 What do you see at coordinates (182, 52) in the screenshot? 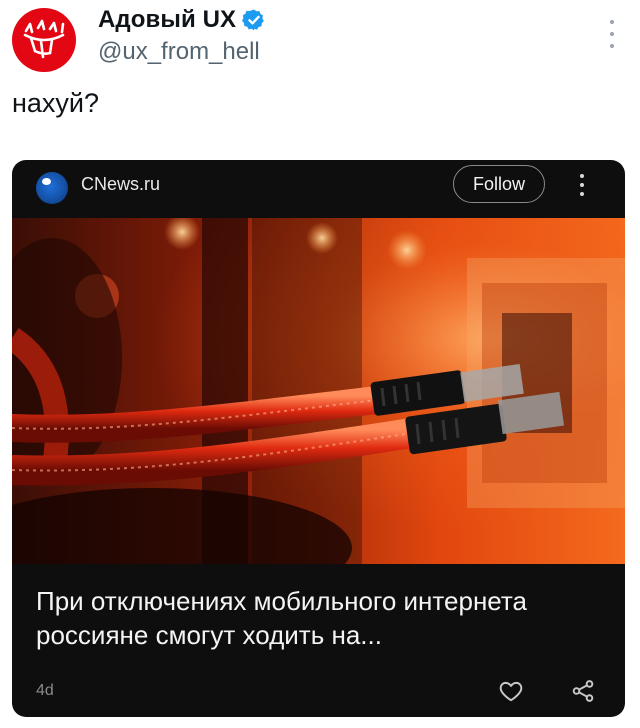
I see `author-handle: @ux_from_hell` at bounding box center [182, 52].